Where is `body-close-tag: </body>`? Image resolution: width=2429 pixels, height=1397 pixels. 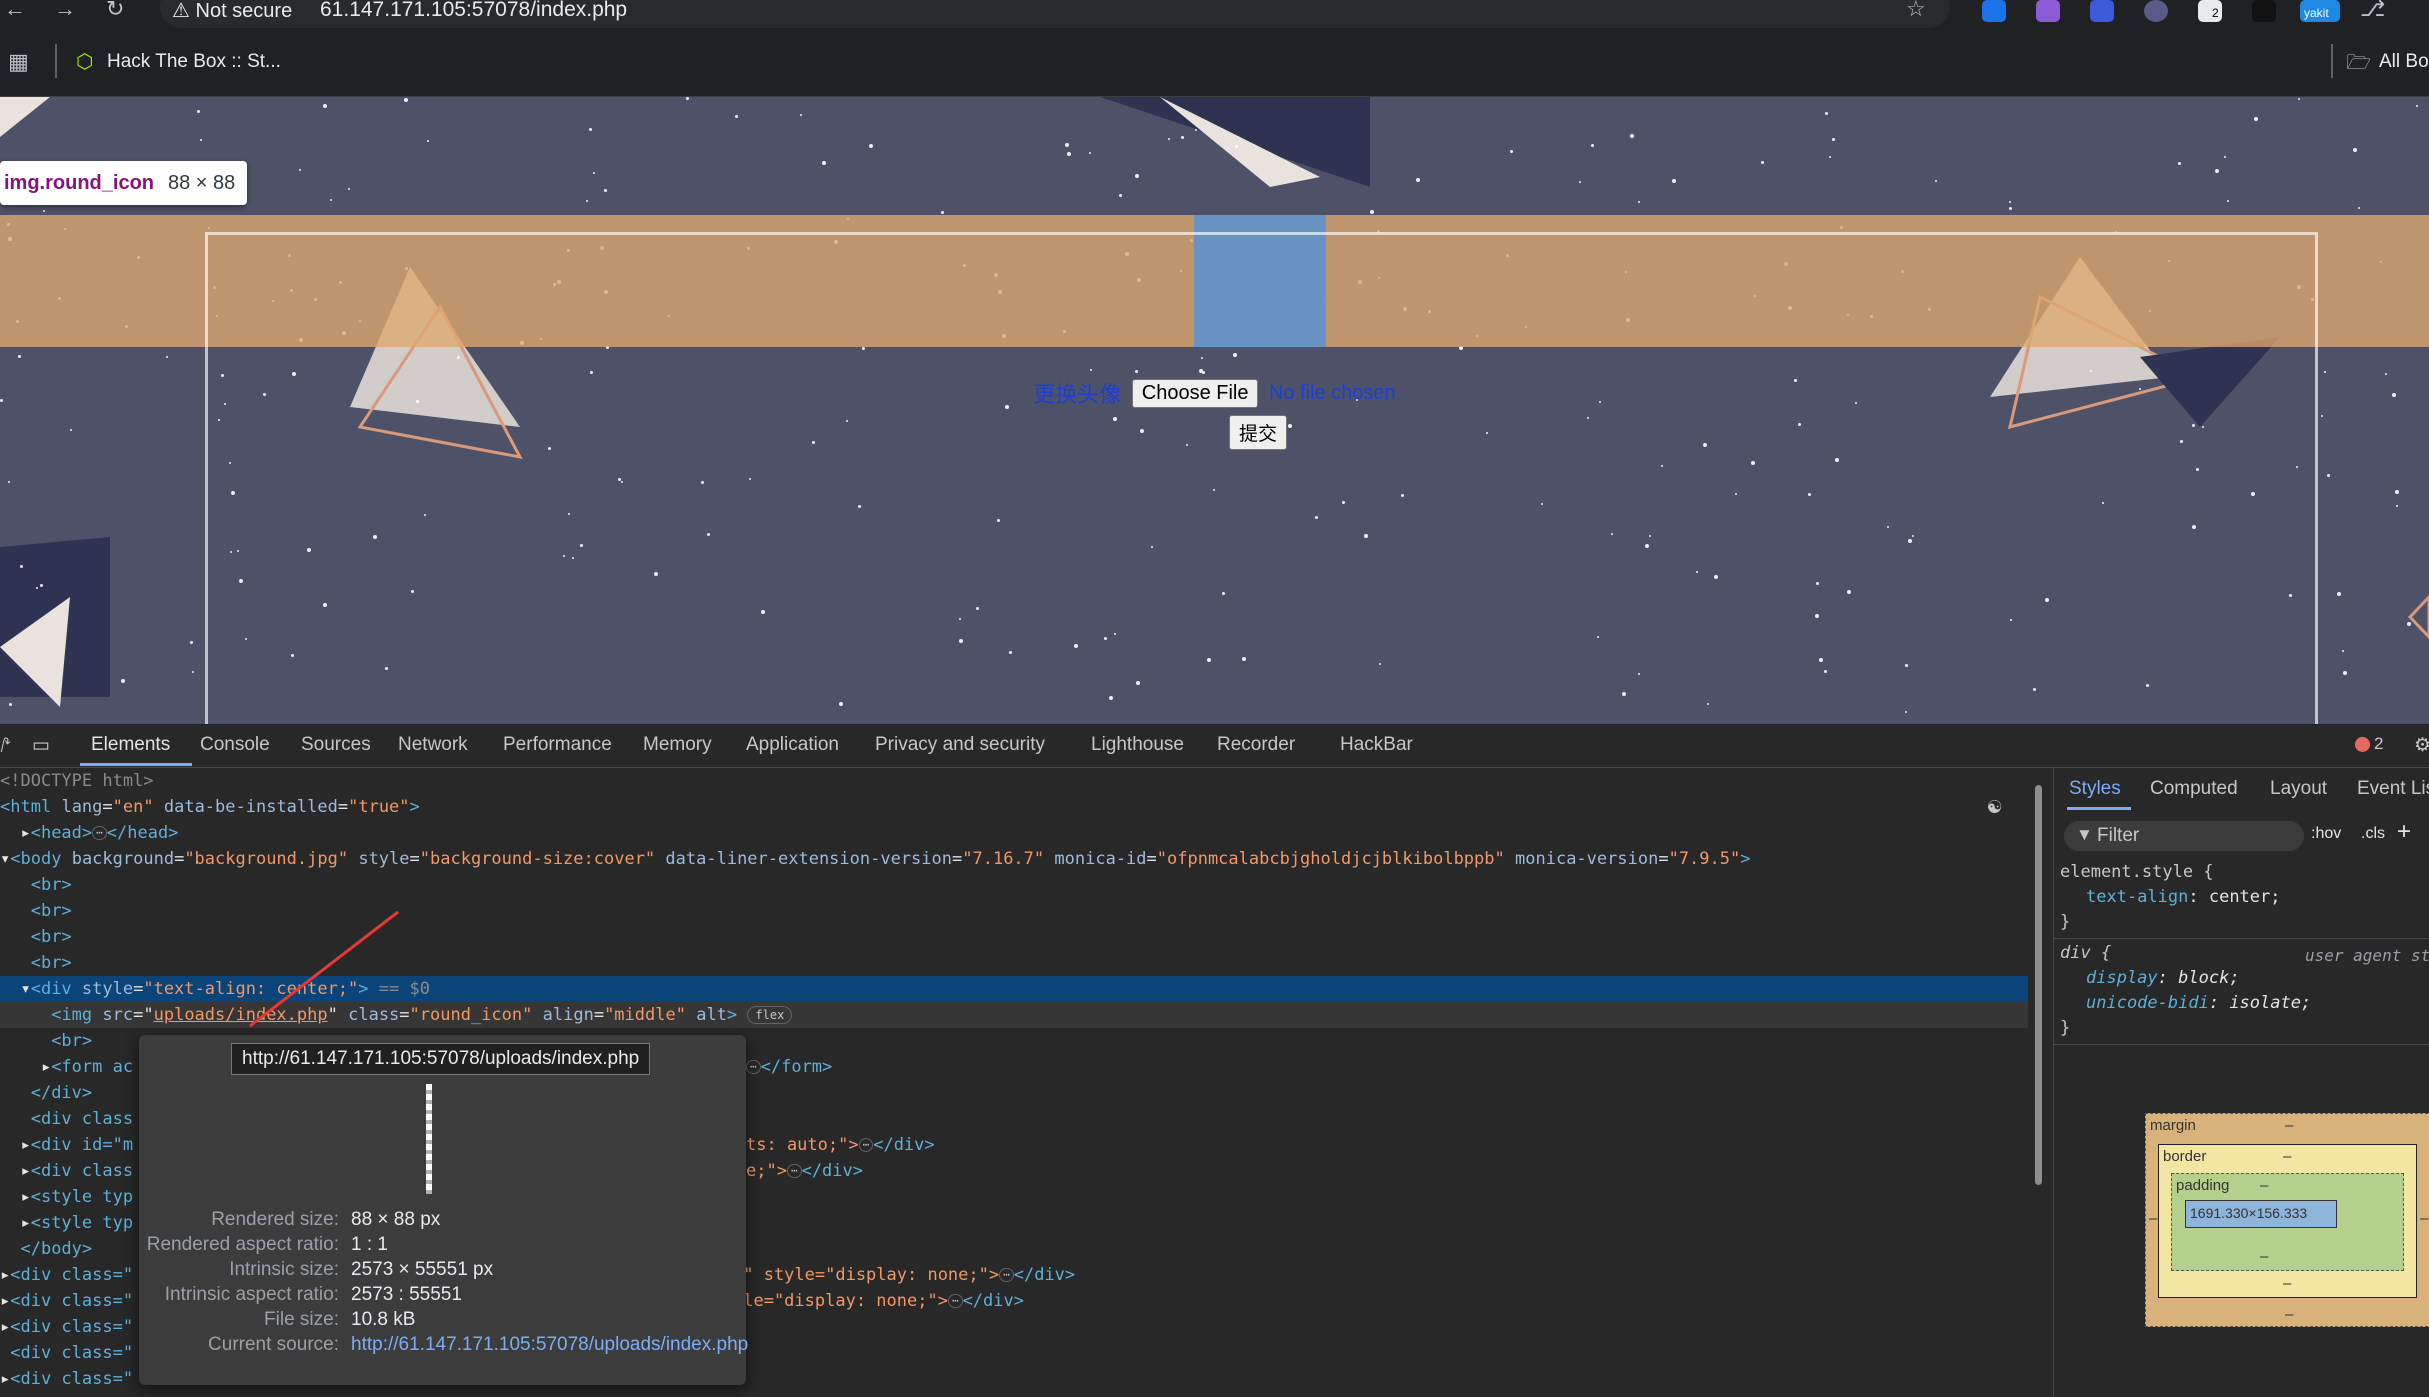 body-close-tag: </body> is located at coordinates (56, 1249).